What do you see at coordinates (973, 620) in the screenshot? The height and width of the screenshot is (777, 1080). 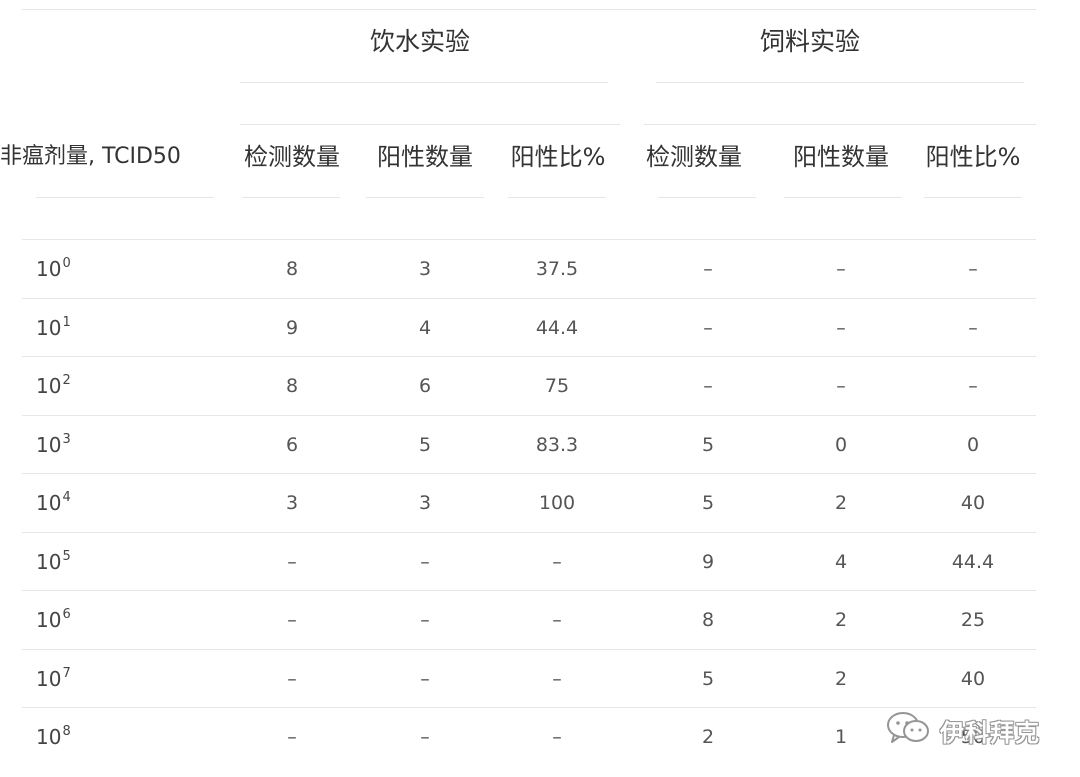 I see `table-cell: 25` at bounding box center [973, 620].